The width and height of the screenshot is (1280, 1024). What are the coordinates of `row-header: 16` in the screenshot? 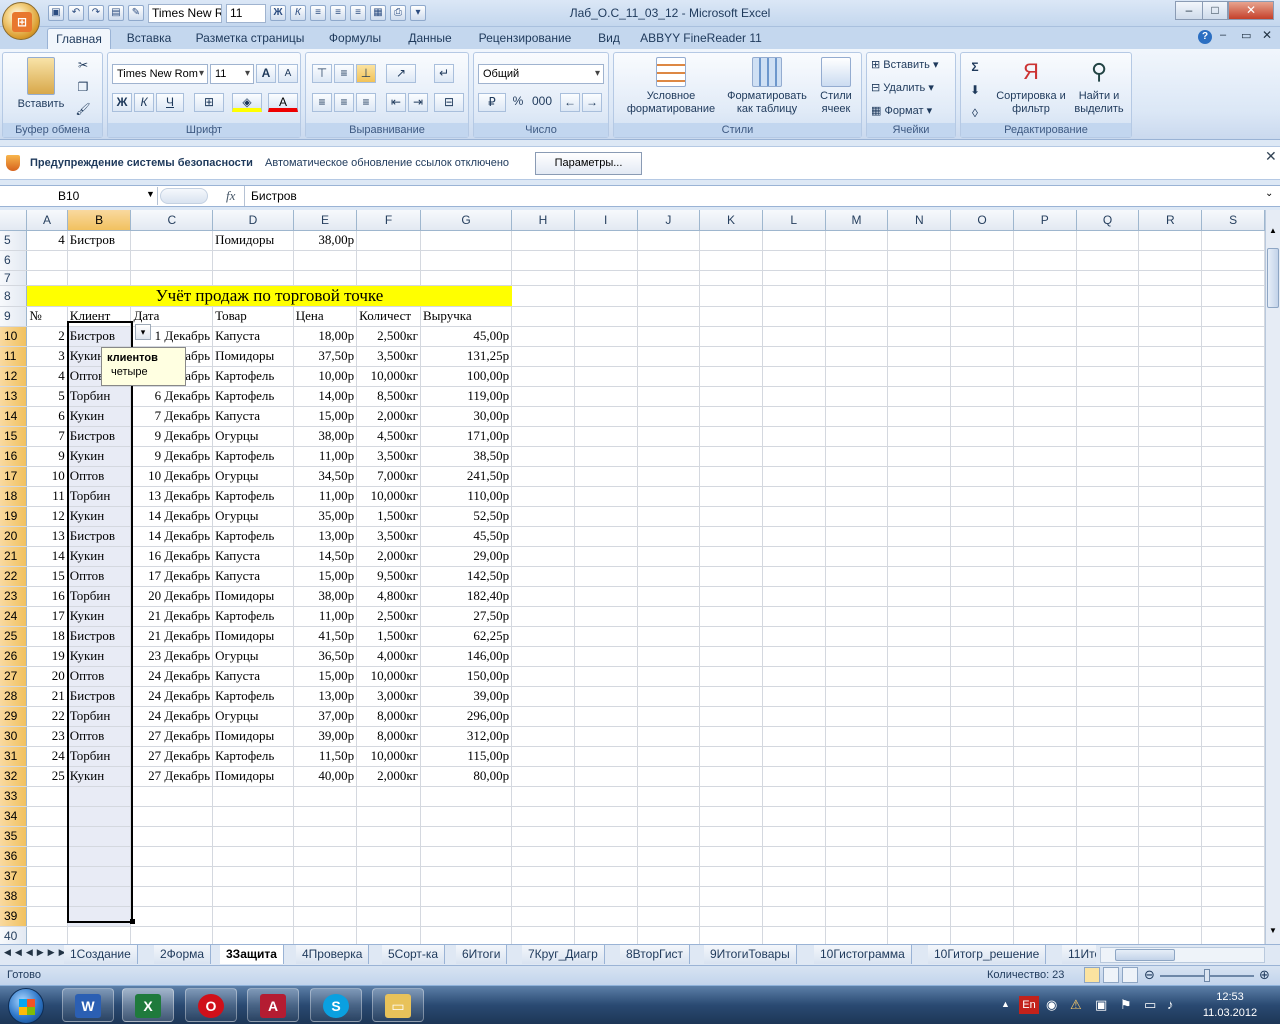 It's located at (14, 456).